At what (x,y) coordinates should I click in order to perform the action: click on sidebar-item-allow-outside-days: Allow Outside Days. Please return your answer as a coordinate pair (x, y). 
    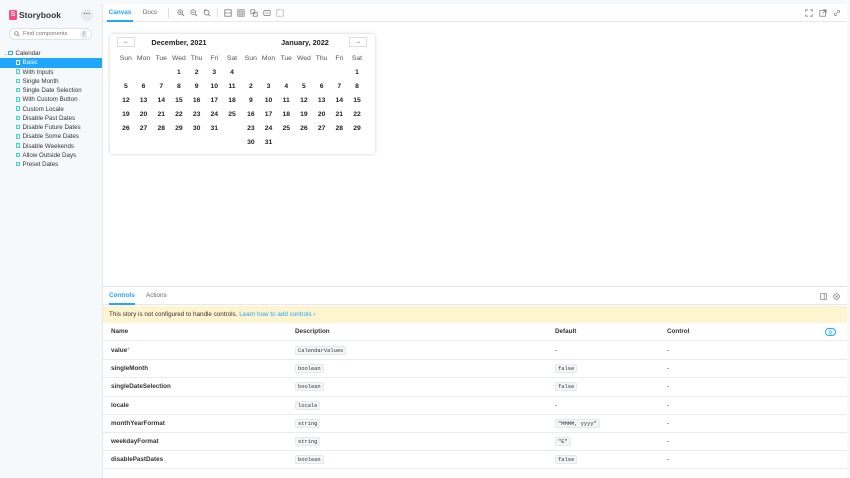
    Looking at the image, I should click on (51, 155).